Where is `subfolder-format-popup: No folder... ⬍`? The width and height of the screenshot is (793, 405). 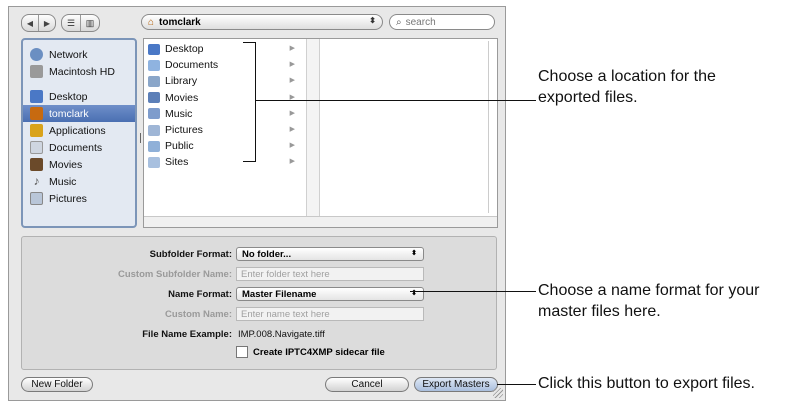 subfolder-format-popup: No folder... ⬍ is located at coordinates (330, 254).